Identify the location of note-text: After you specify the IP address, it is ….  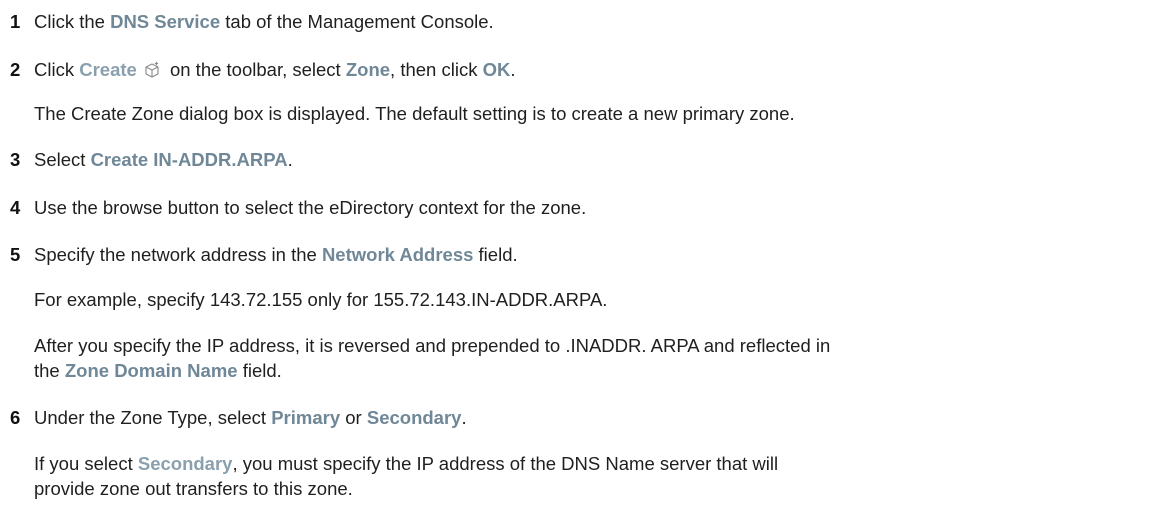
(432, 345).